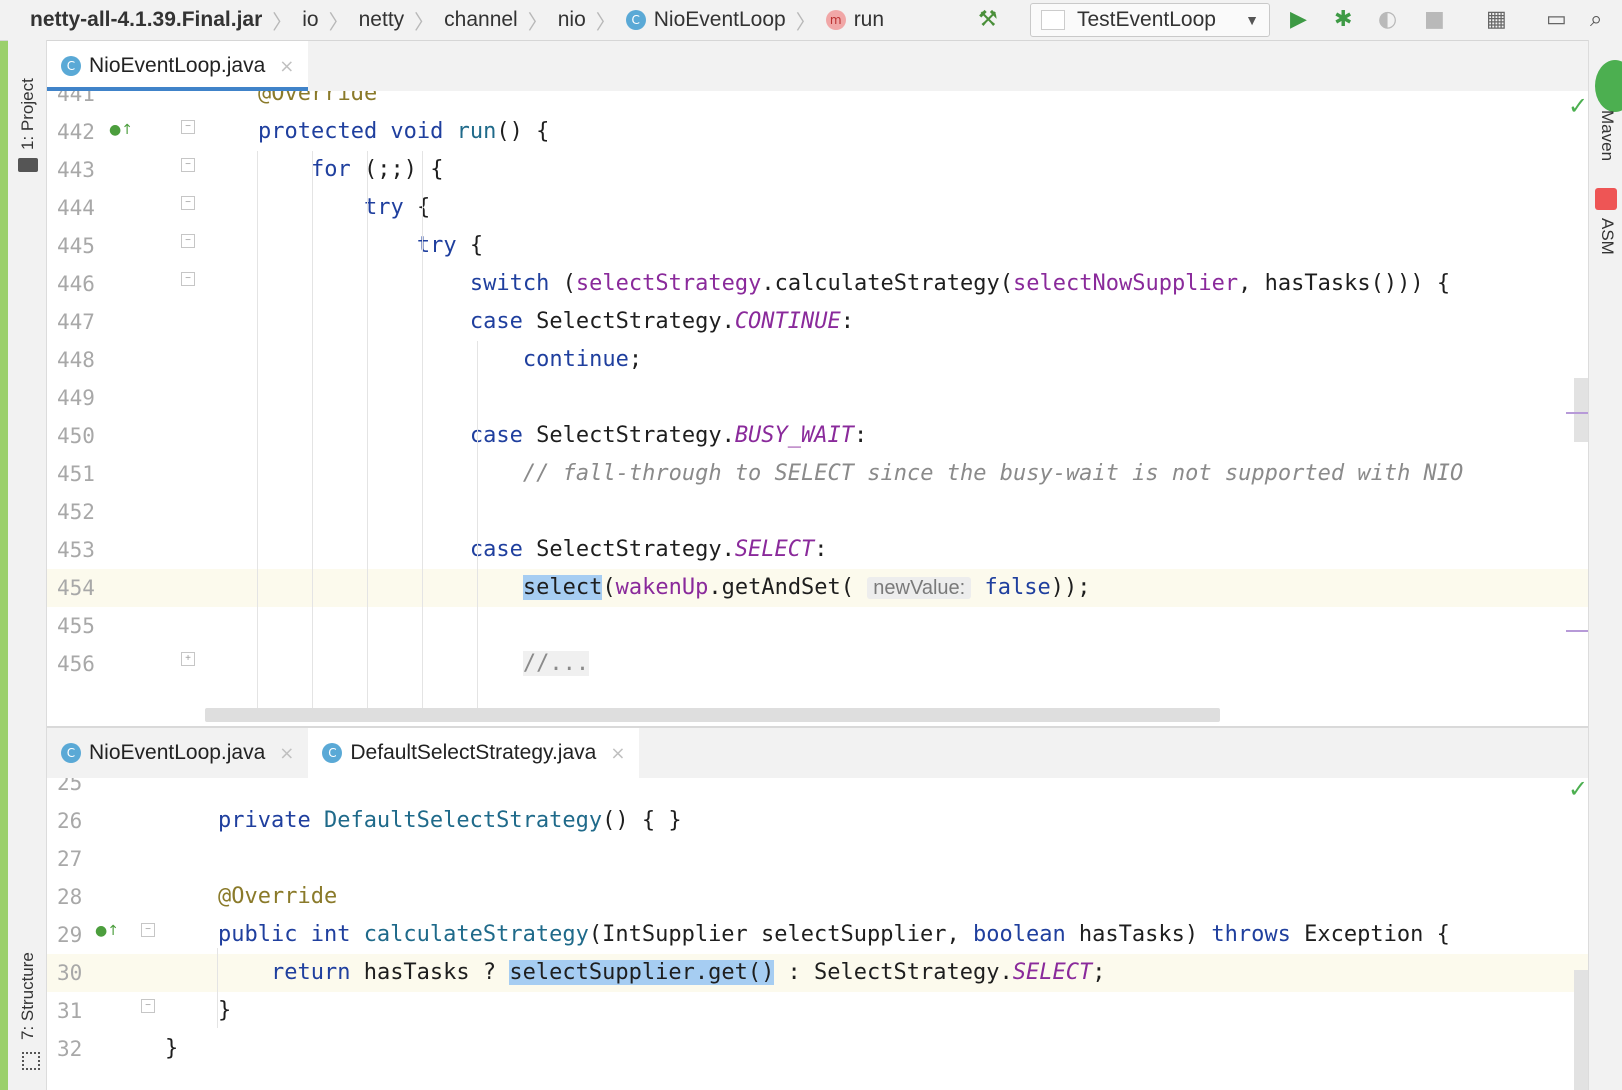  I want to click on tab-nioeventloop-bottom: C NioEventLoop.java ×, so click(177, 753).